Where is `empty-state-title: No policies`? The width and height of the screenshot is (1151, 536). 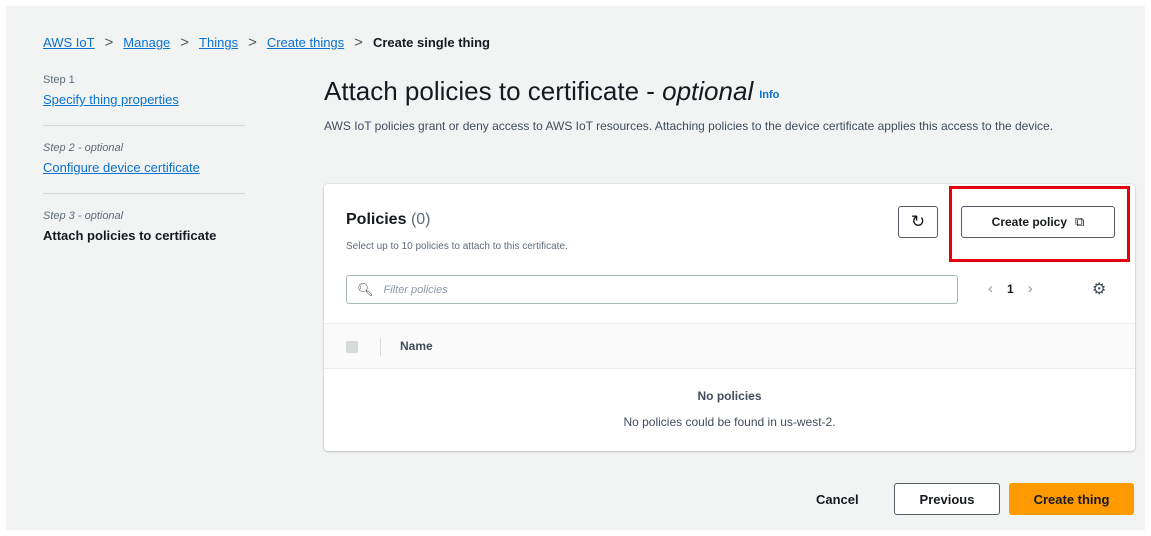
empty-state-title: No policies is located at coordinates (729, 396).